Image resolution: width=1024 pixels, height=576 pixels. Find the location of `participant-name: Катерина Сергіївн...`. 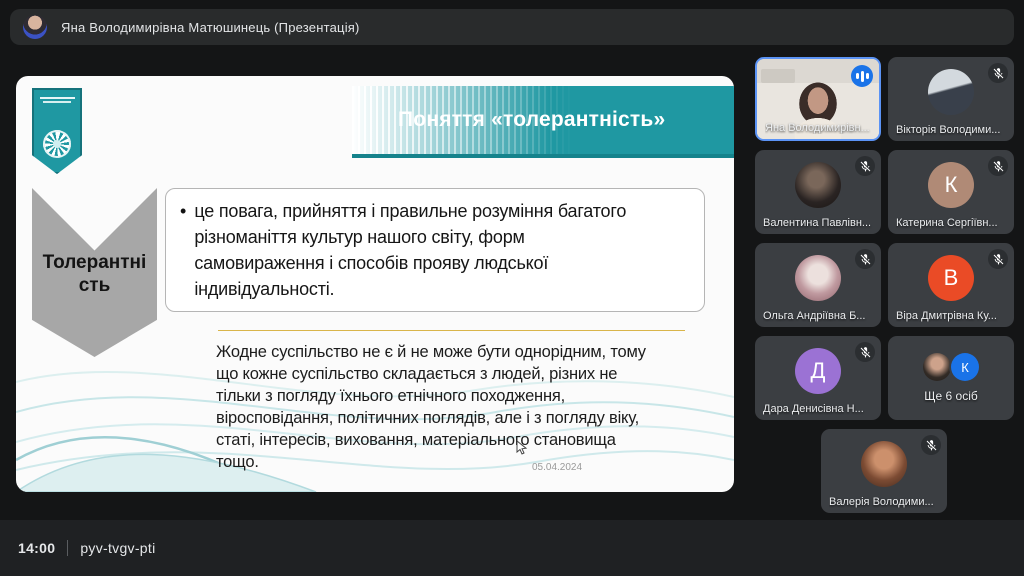

participant-name: Катерина Сергіївн... is located at coordinates (947, 223).